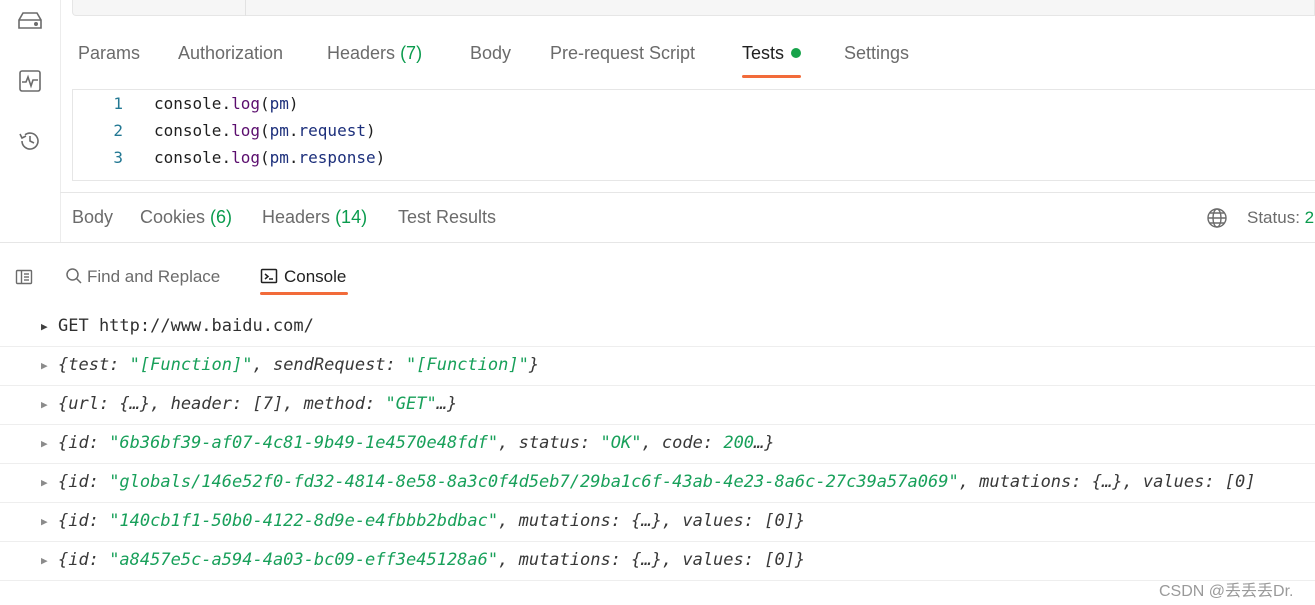 Image resolution: width=1315 pixels, height=605 pixels. I want to click on tab-cookies: Cookies (6), so click(186, 217).